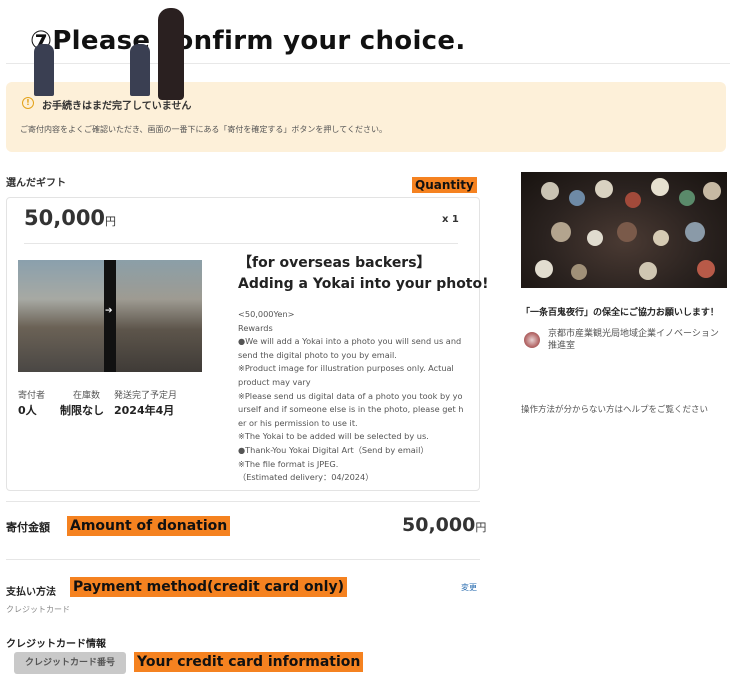 The height and width of the screenshot is (684, 736). Describe the element at coordinates (266, 314) in the screenshot. I see `desc-line: <50,000Yen>` at that location.